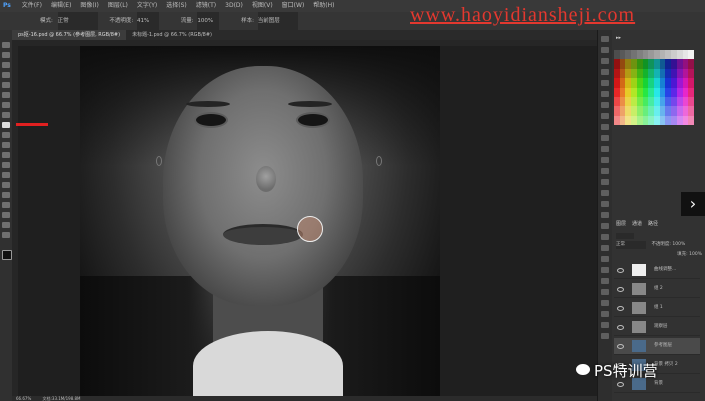  I want to click on menu-item: 文件(F), so click(32, 5).